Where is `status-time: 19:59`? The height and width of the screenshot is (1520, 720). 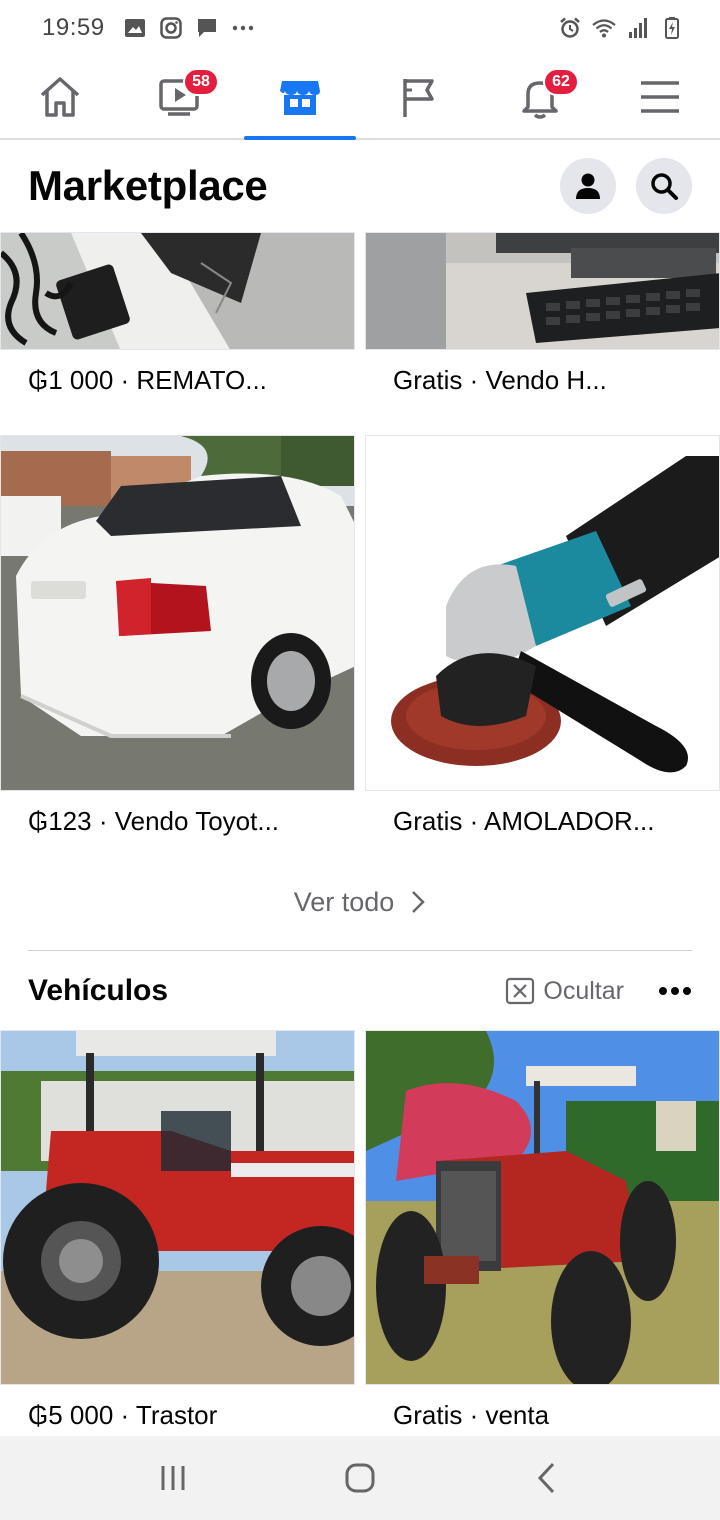
status-time: 19:59 is located at coordinates (73, 27).